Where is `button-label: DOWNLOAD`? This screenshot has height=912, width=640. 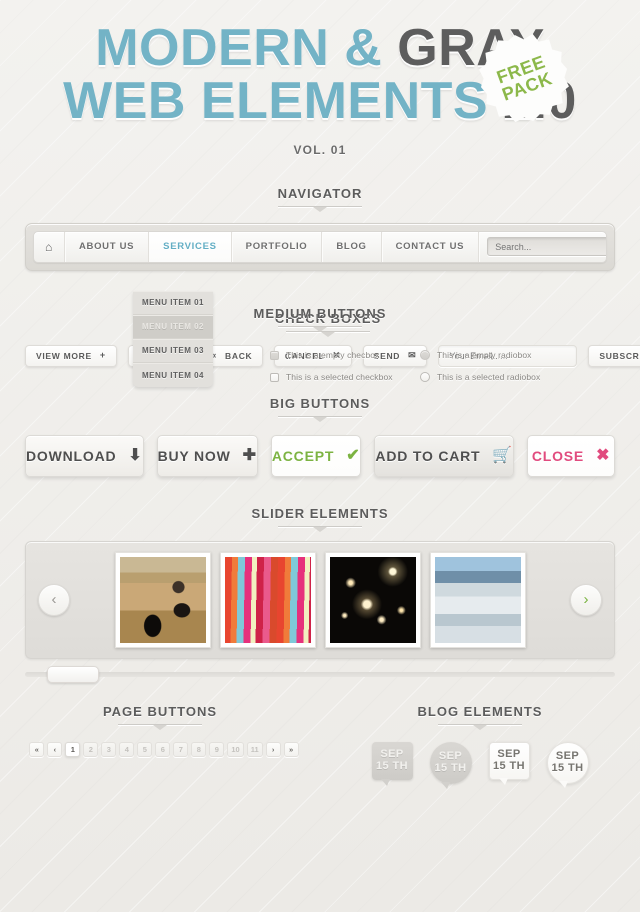
button-label: DOWNLOAD is located at coordinates (71, 455).